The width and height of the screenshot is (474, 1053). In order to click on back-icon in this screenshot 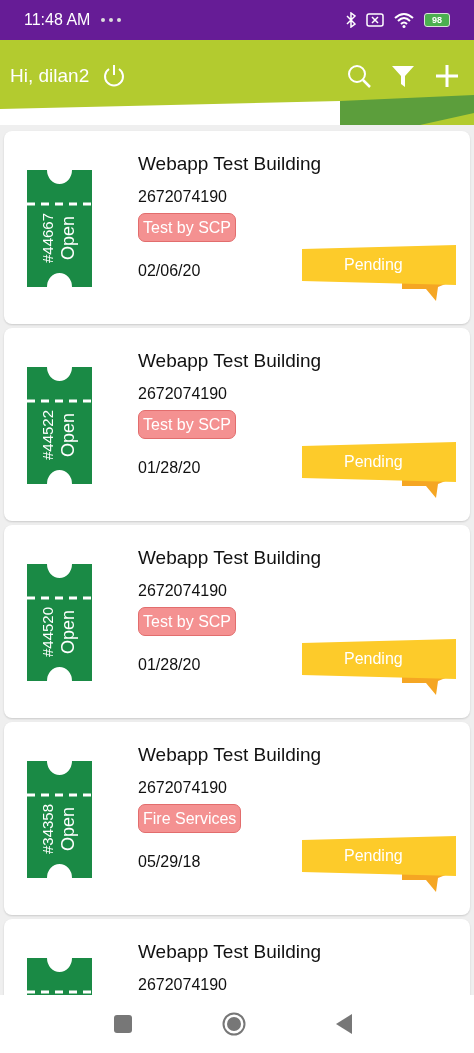, I will do `click(344, 1024)`.